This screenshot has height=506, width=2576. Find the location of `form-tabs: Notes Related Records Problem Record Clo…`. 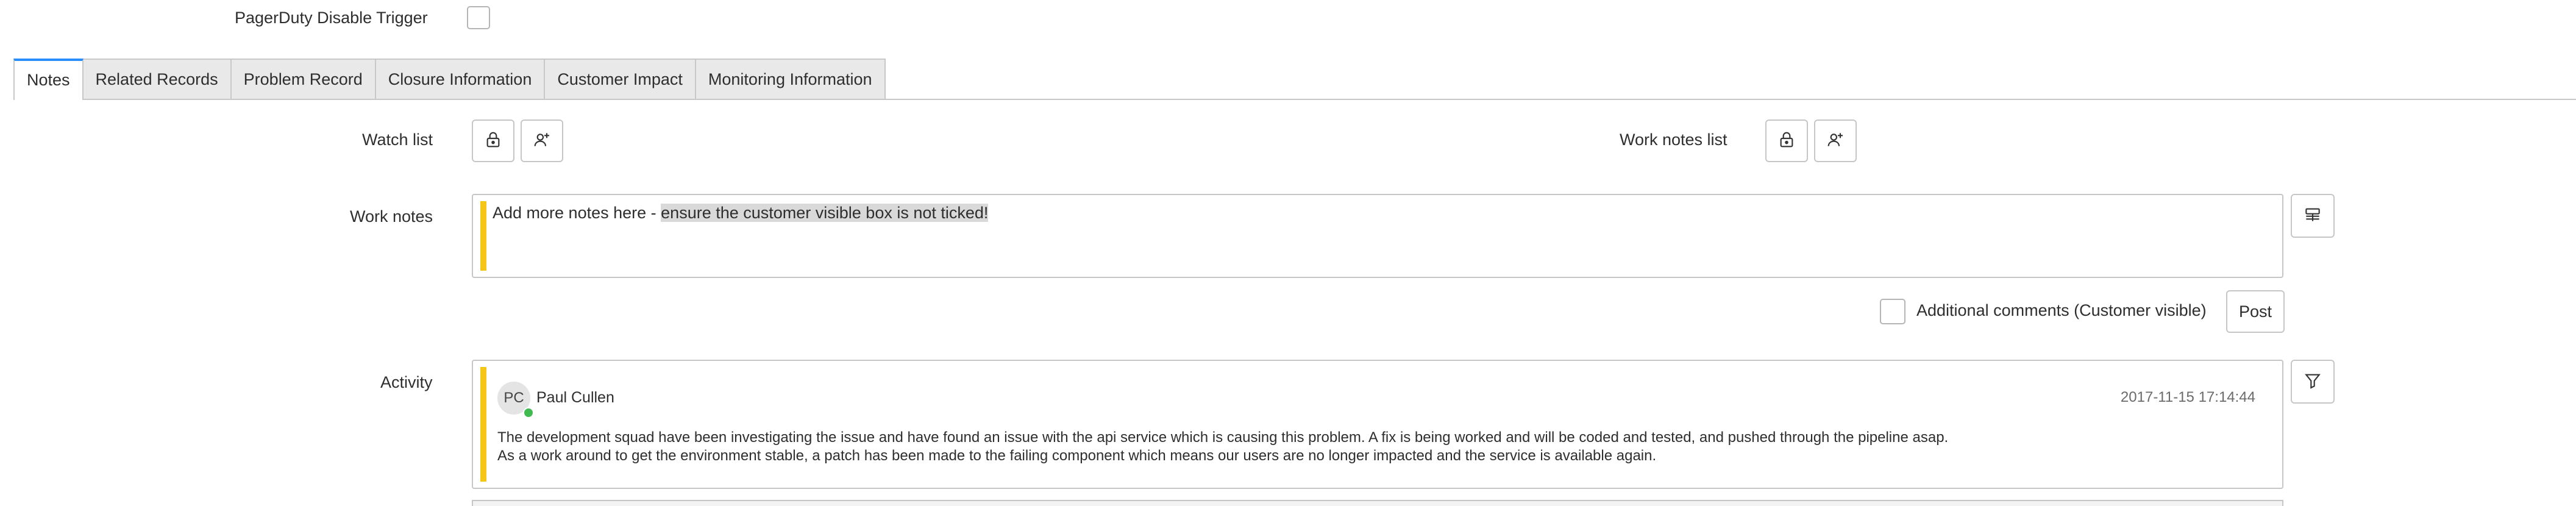

form-tabs: Notes Related Records Problem Record Clo… is located at coordinates (449, 80).